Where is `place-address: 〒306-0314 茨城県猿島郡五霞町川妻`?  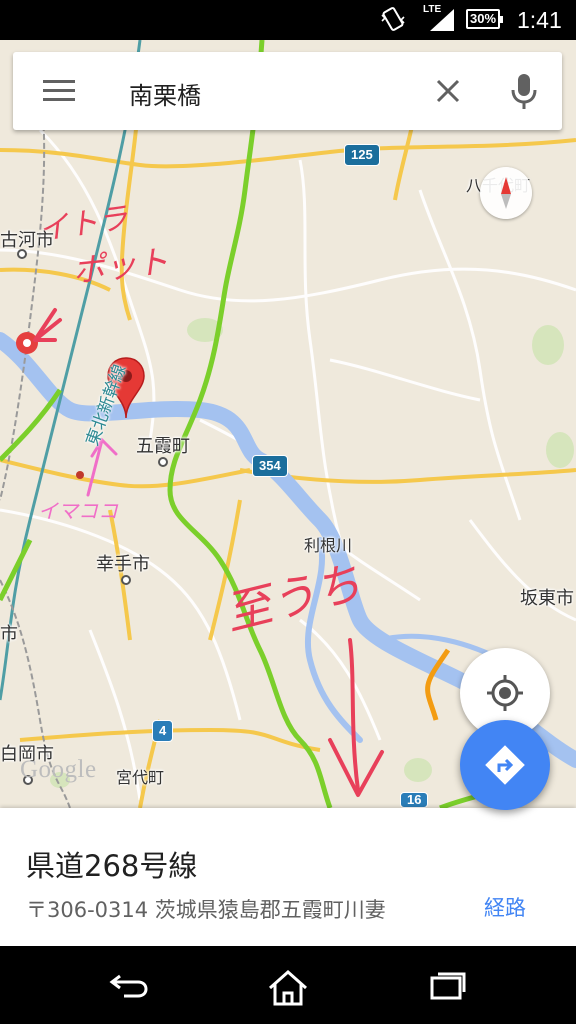 place-address: 〒306-0314 茨城県猿島郡五霞町川妻 is located at coordinates (206, 910).